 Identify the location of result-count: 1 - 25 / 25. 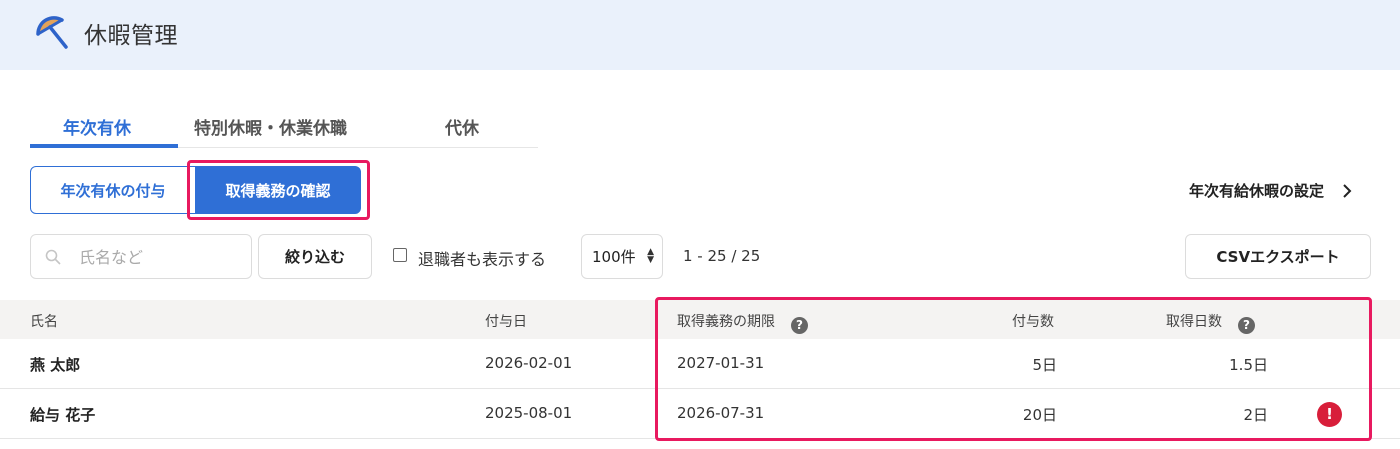
(722, 256).